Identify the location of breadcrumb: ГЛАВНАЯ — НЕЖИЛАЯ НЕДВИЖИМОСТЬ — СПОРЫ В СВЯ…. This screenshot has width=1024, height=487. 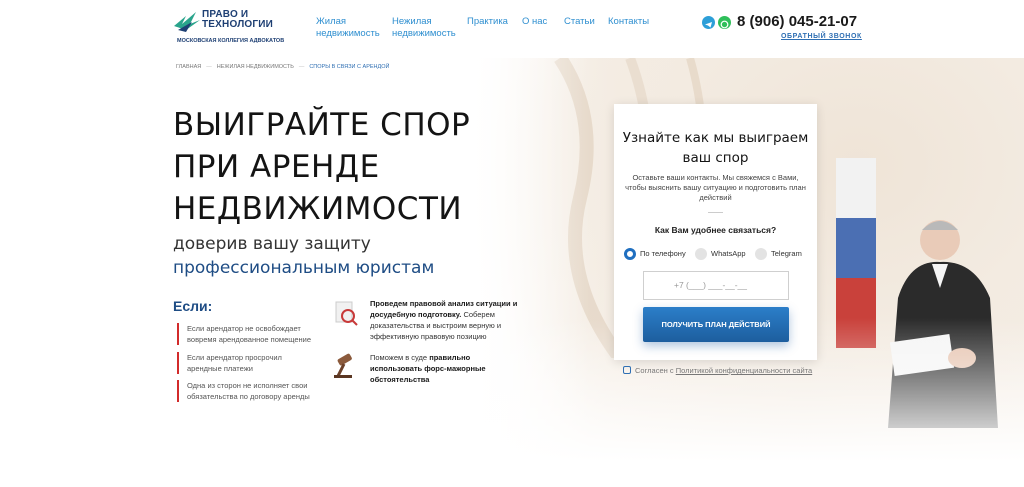
(283, 67).